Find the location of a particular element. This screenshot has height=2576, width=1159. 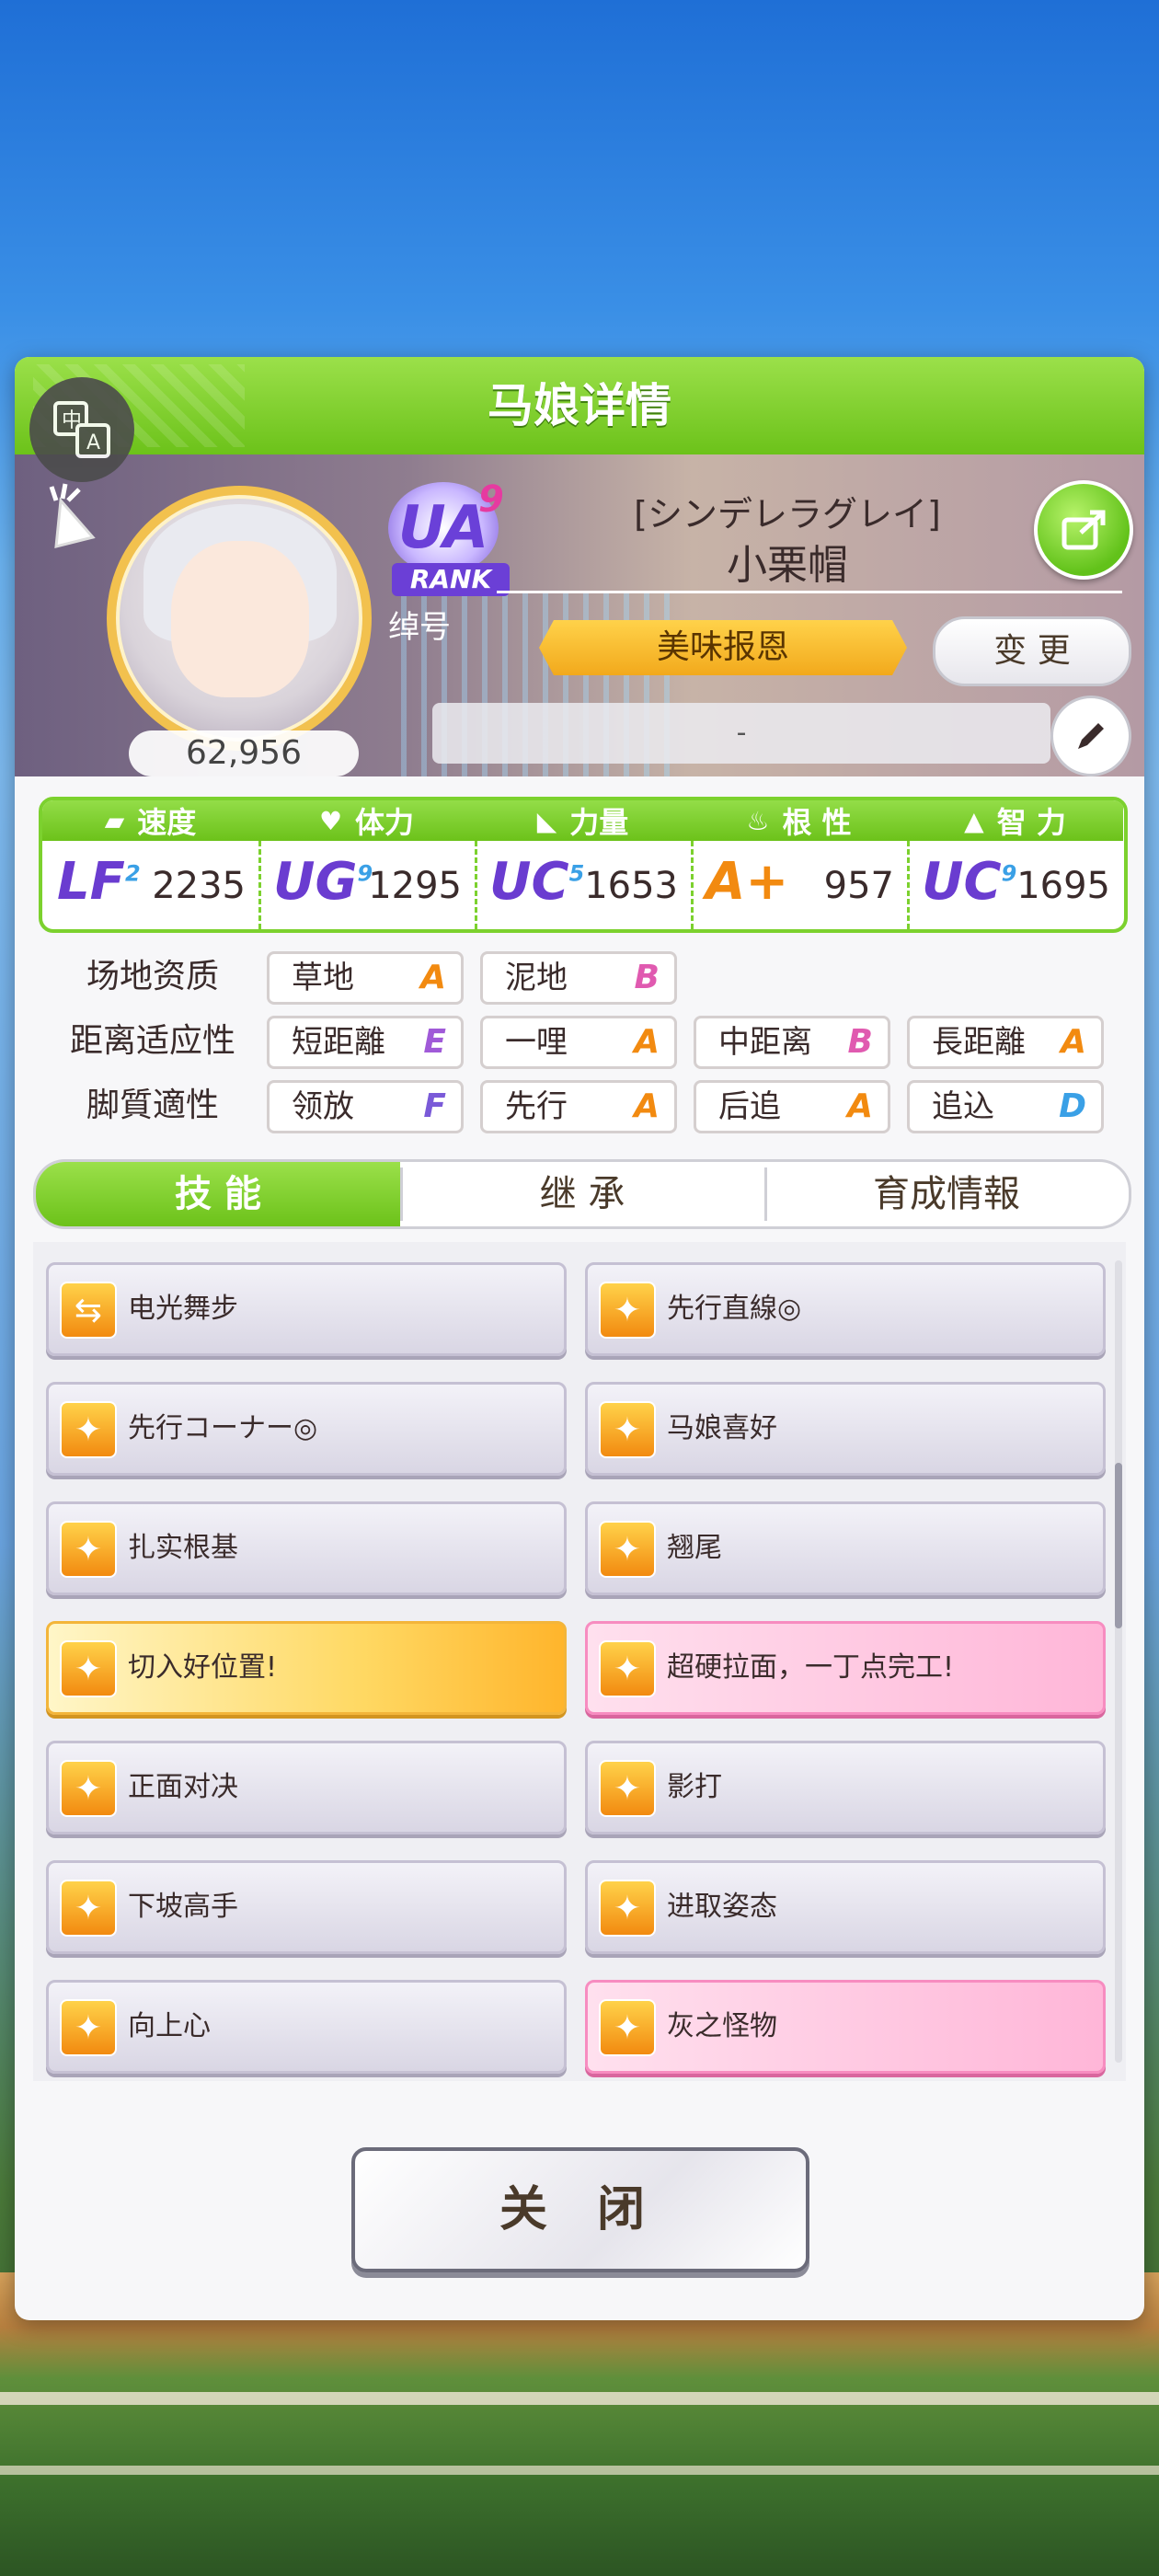

skill-item: ✦ 进取姿态 is located at coordinates (845, 1907).